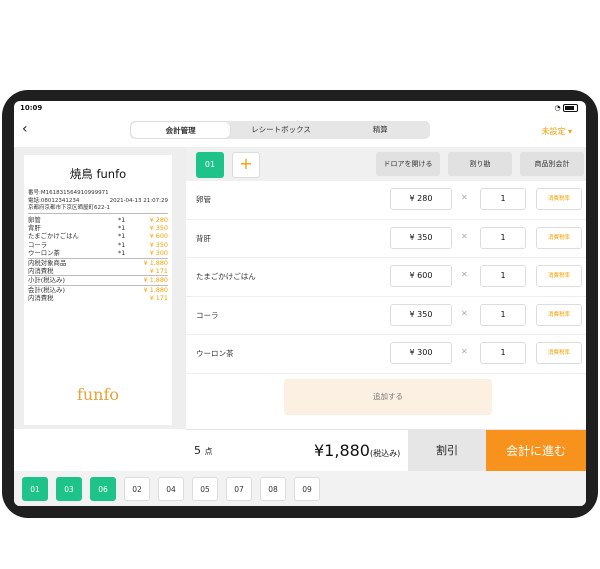  I want to click on open-drawer-button: ドロアを開ける, so click(408, 164).